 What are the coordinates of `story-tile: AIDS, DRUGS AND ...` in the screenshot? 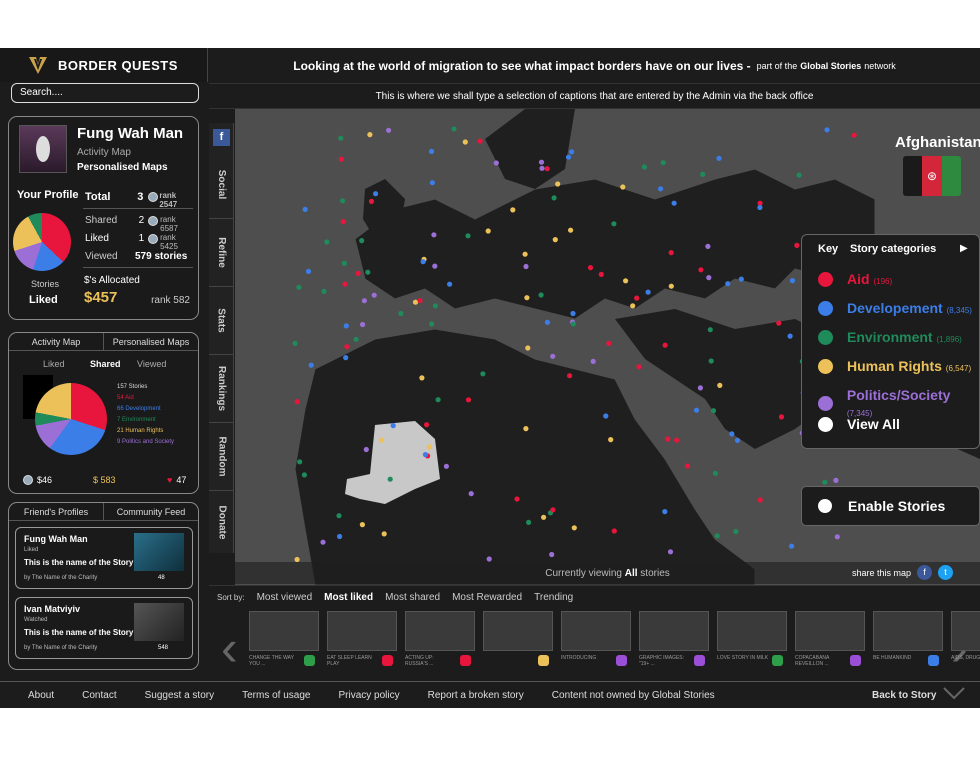 It's located at (965, 641).